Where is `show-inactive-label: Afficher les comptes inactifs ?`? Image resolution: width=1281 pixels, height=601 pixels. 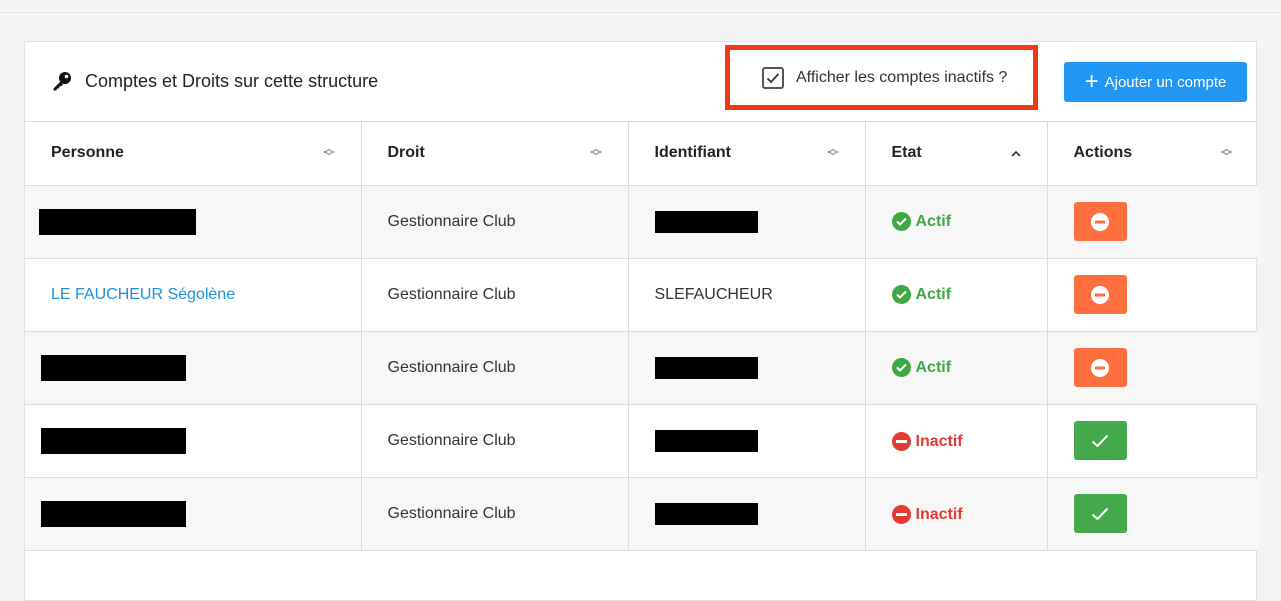
show-inactive-label: Afficher les comptes inactifs ? is located at coordinates (902, 77).